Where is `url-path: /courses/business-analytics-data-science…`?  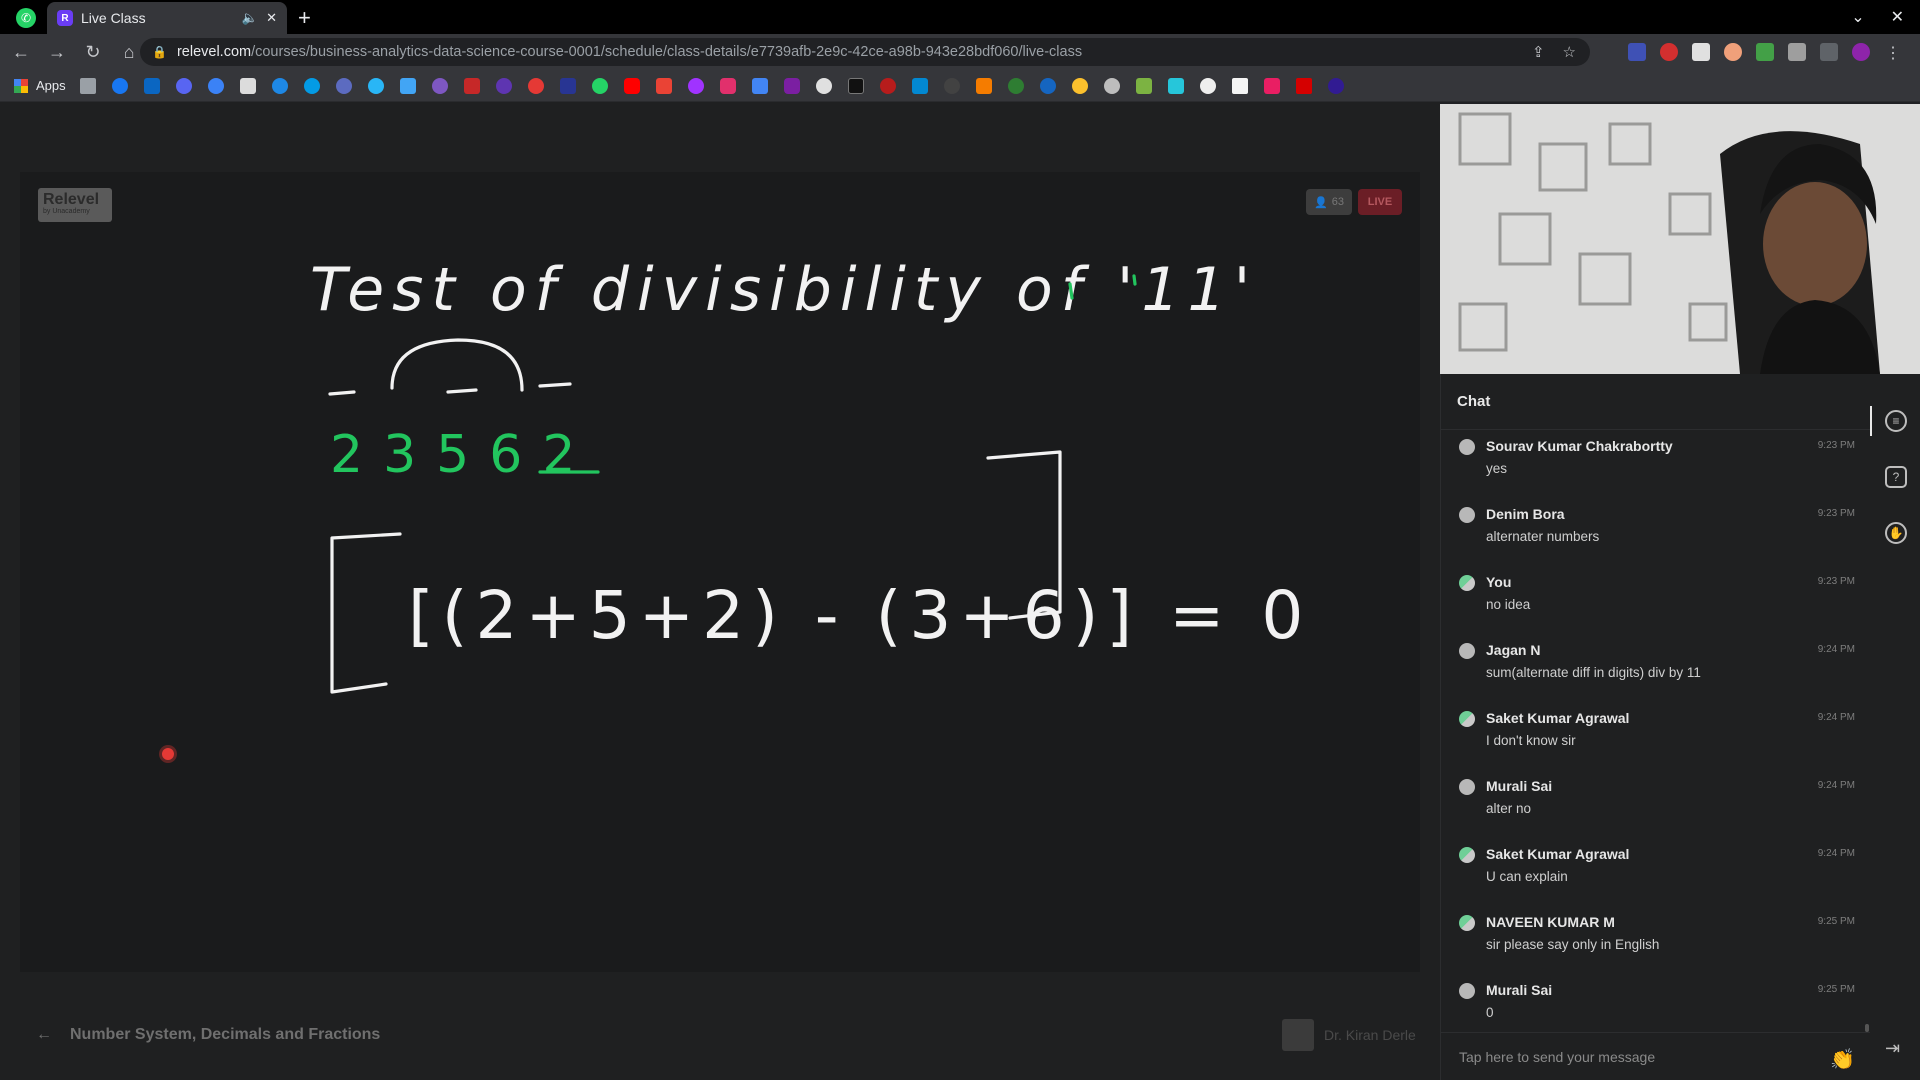 url-path: /courses/business-analytics-data-science… is located at coordinates (667, 52).